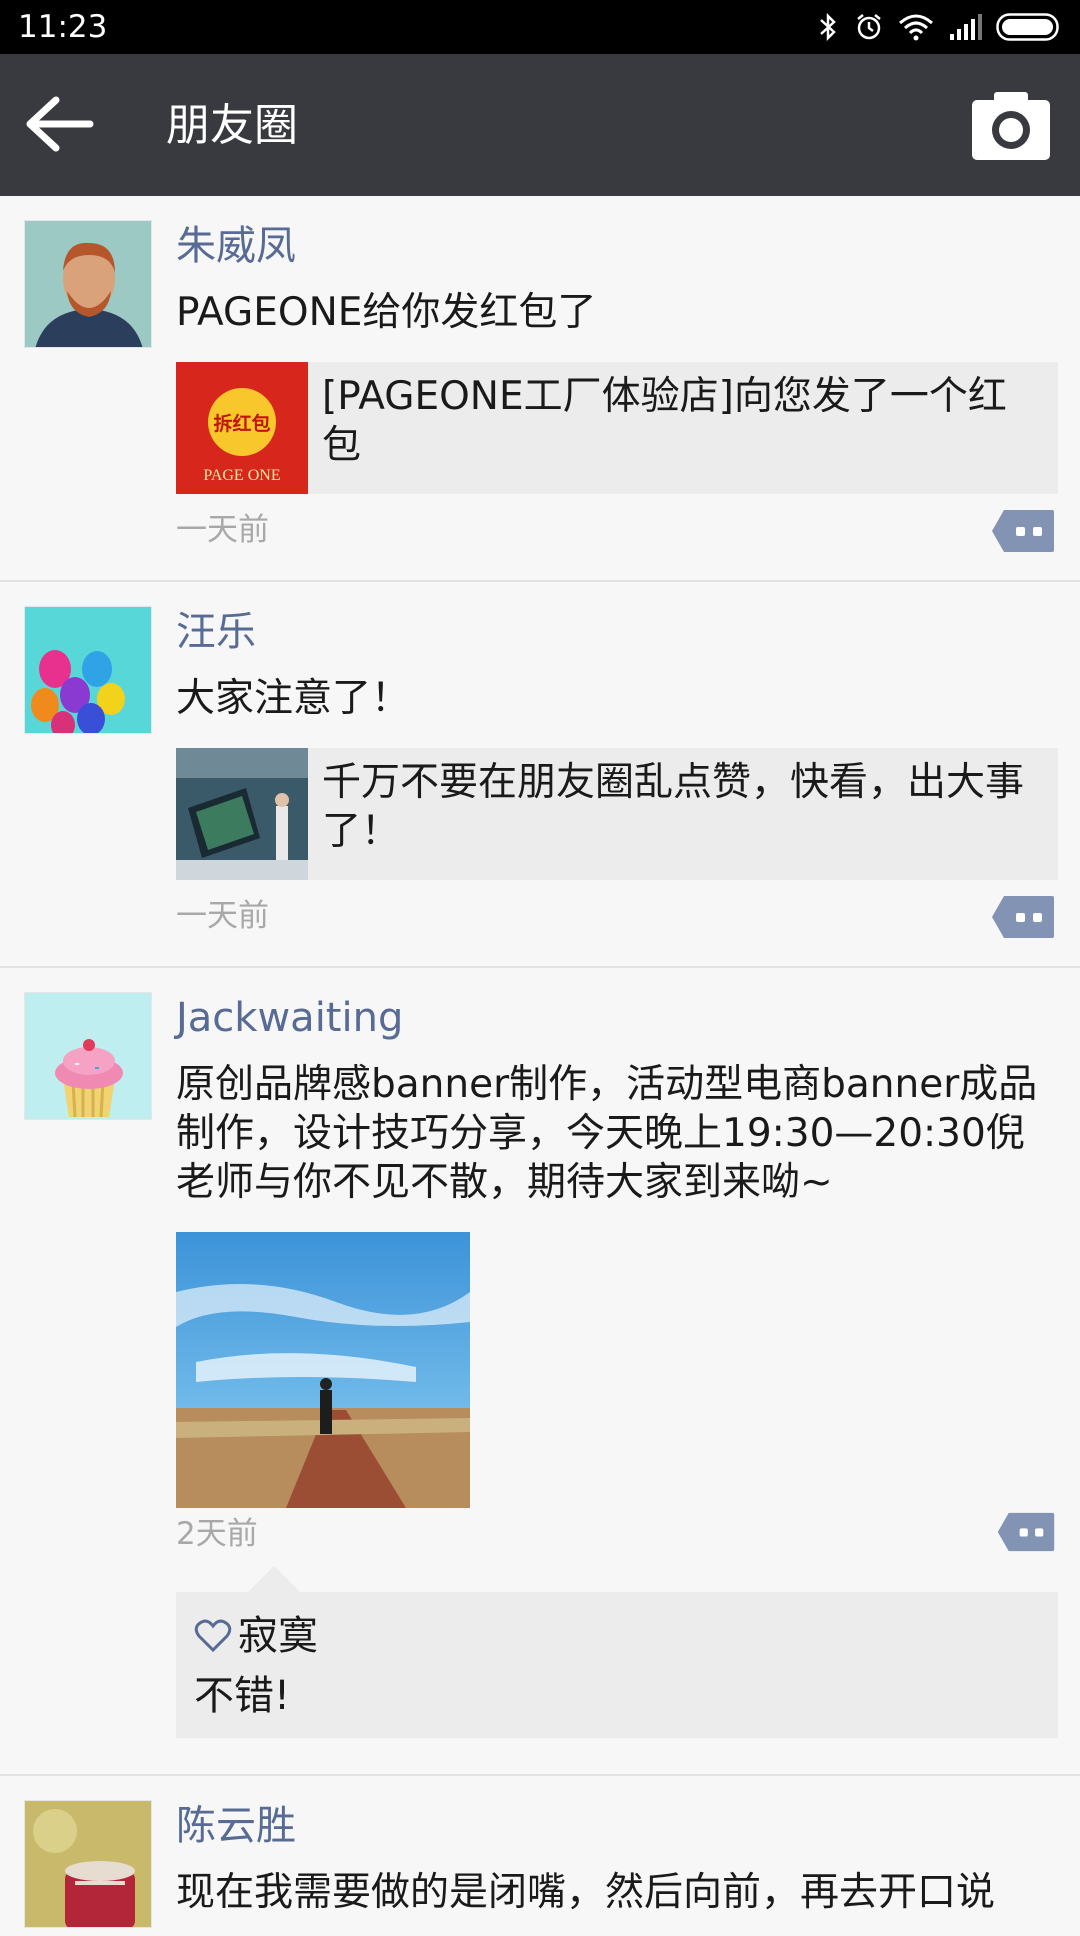 The image size is (1080, 1936). What do you see at coordinates (236, 246) in the screenshot?
I see `post-author-name: 朱威凤` at bounding box center [236, 246].